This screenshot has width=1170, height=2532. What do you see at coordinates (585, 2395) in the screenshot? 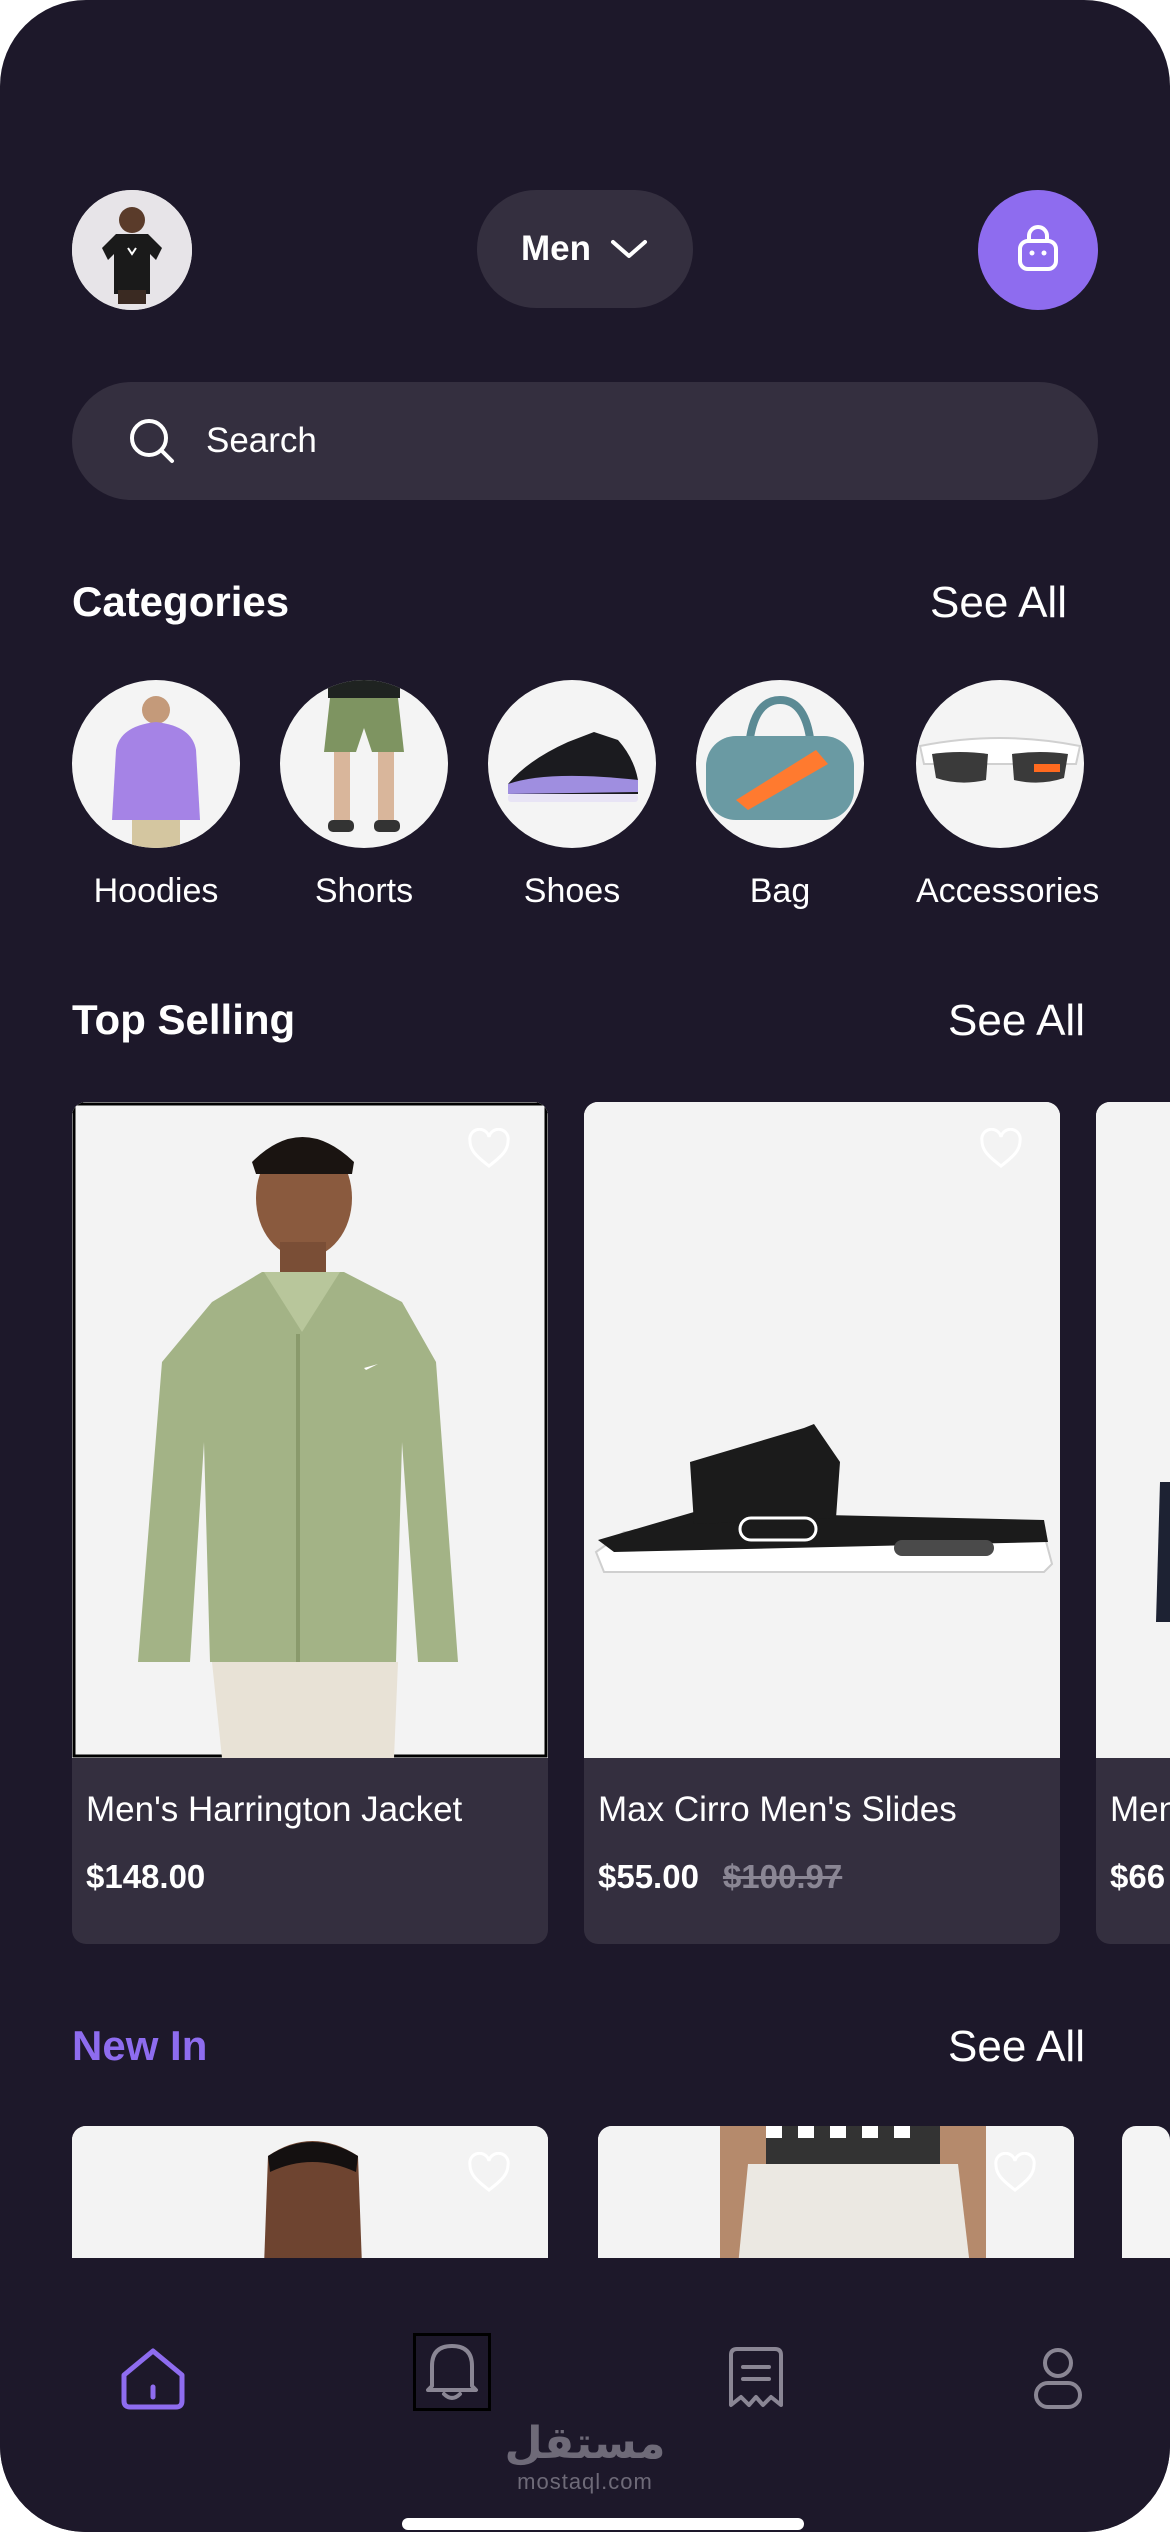
I see `bottom-navigation: مستقل mostaql.com` at bounding box center [585, 2395].